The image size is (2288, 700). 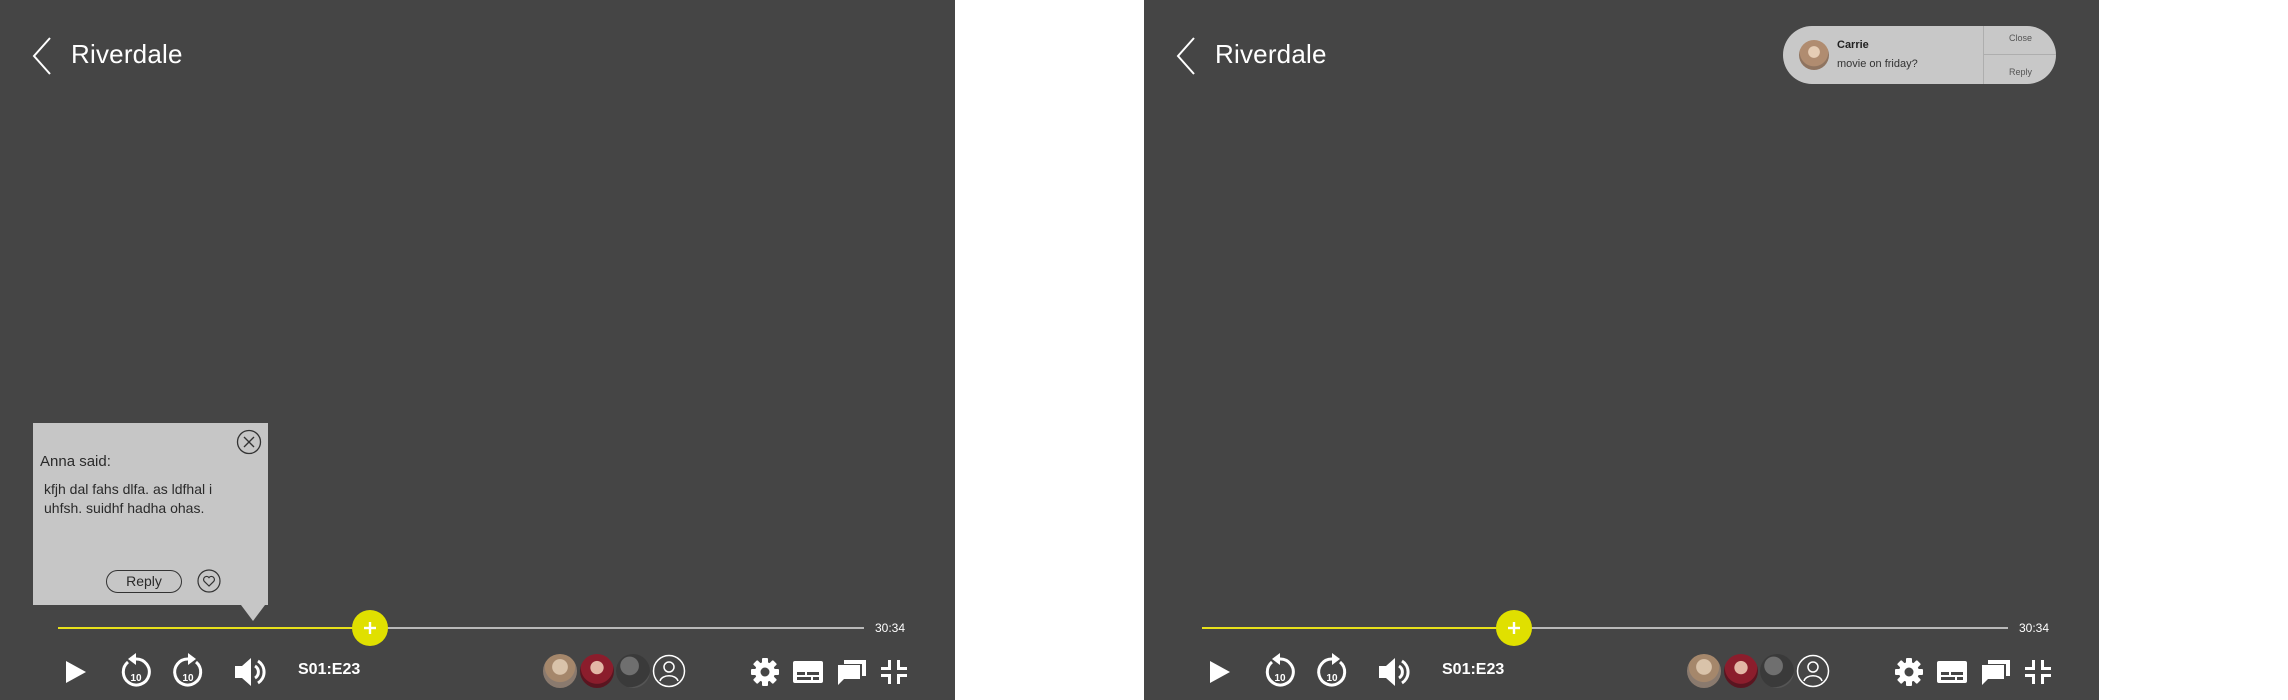 I want to click on notification-reply-button: Reply, so click(x=2020, y=69).